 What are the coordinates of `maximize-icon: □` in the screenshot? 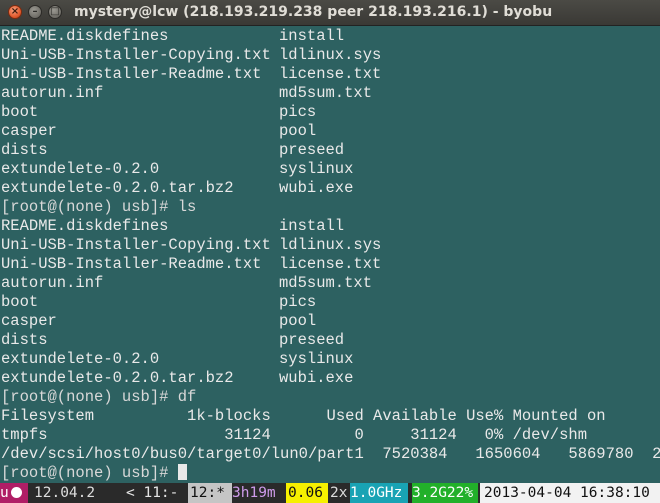 It's located at (55, 11).